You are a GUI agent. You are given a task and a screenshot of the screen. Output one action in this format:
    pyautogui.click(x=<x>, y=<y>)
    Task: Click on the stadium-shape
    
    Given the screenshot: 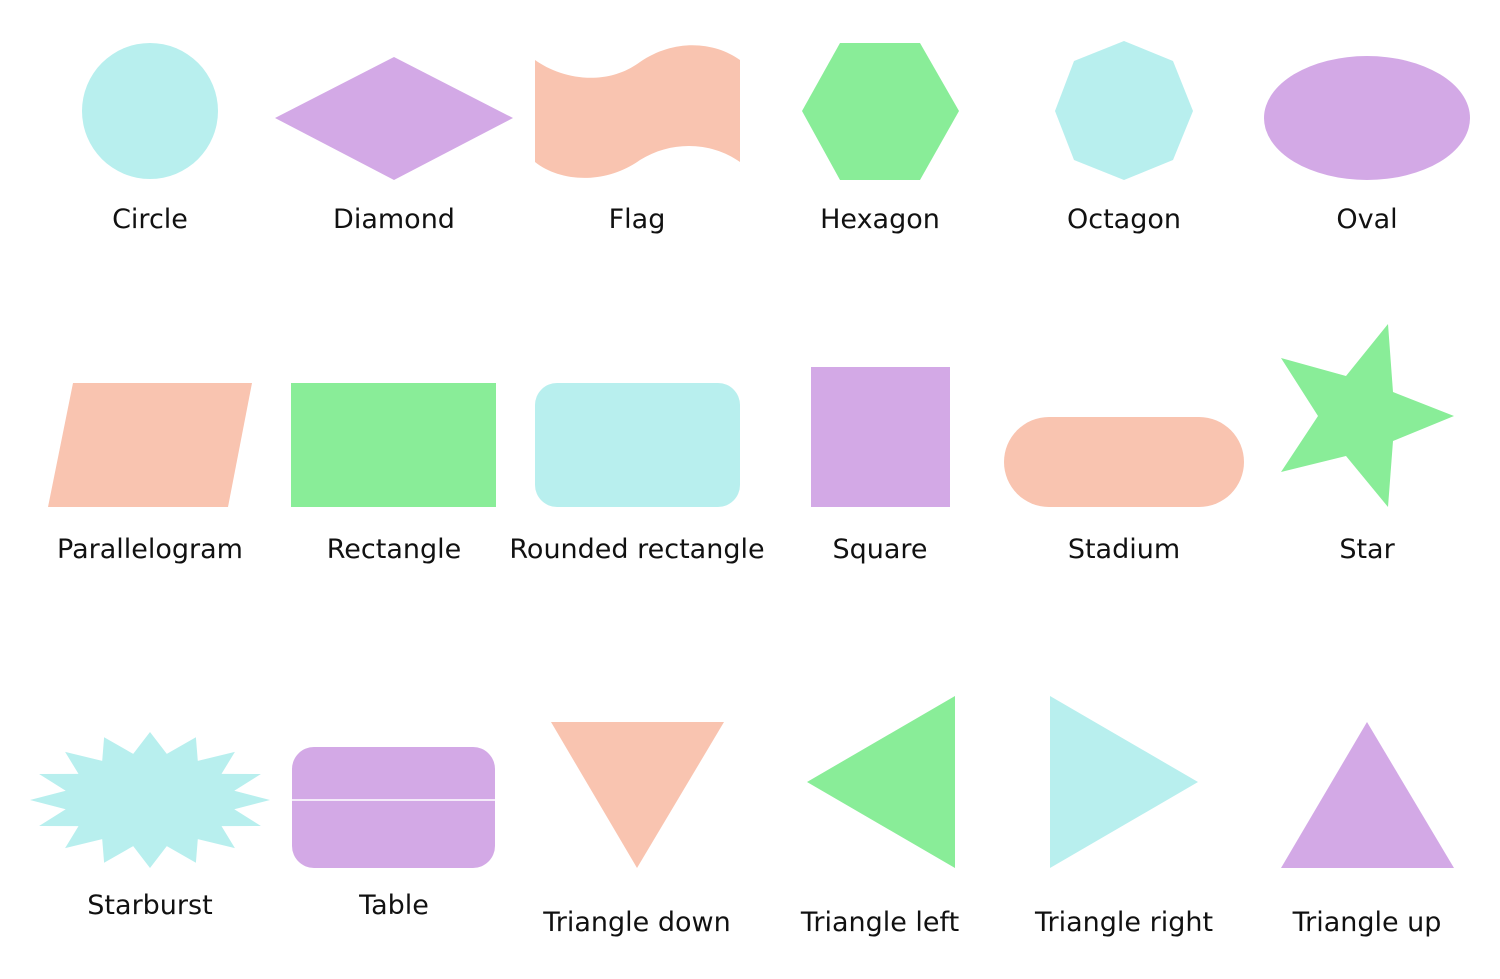 What is the action you would take?
    pyautogui.click(x=1124, y=462)
    